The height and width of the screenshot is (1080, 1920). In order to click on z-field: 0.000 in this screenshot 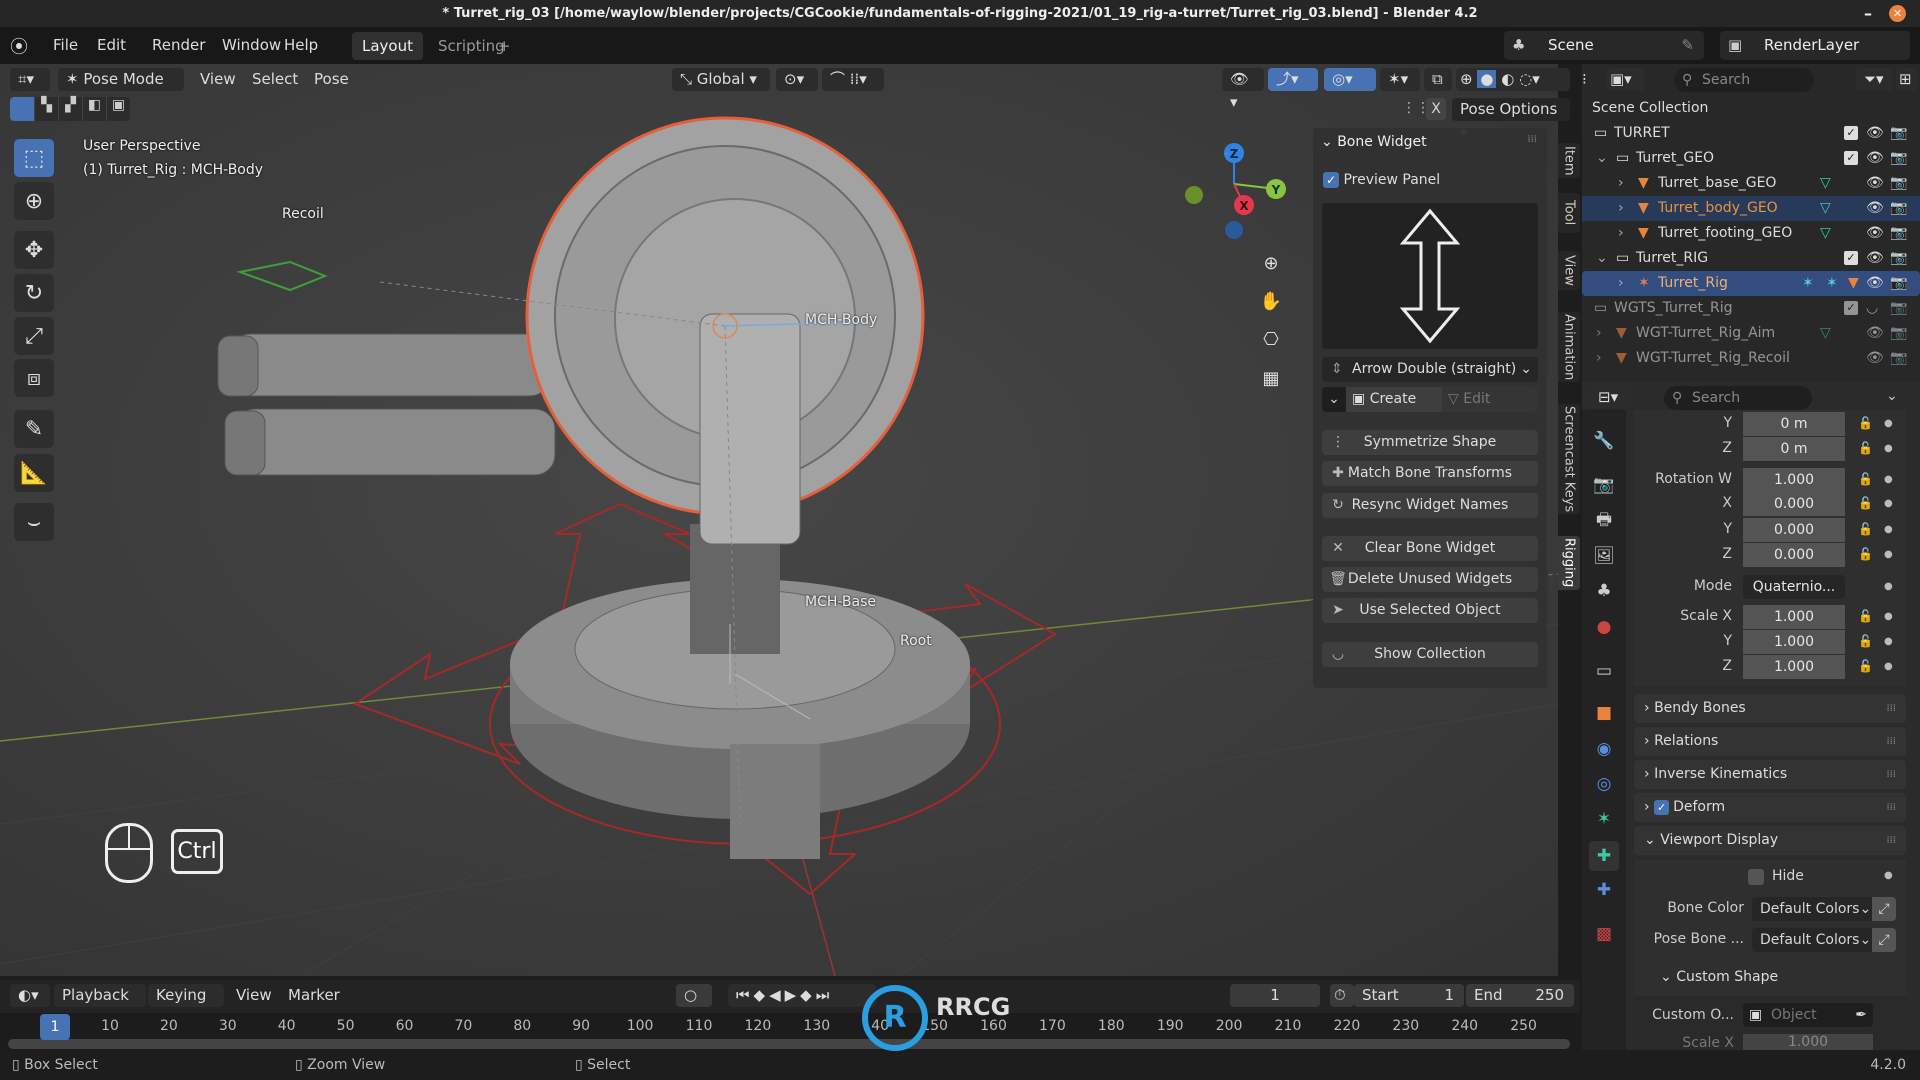, I will do `click(1794, 555)`.